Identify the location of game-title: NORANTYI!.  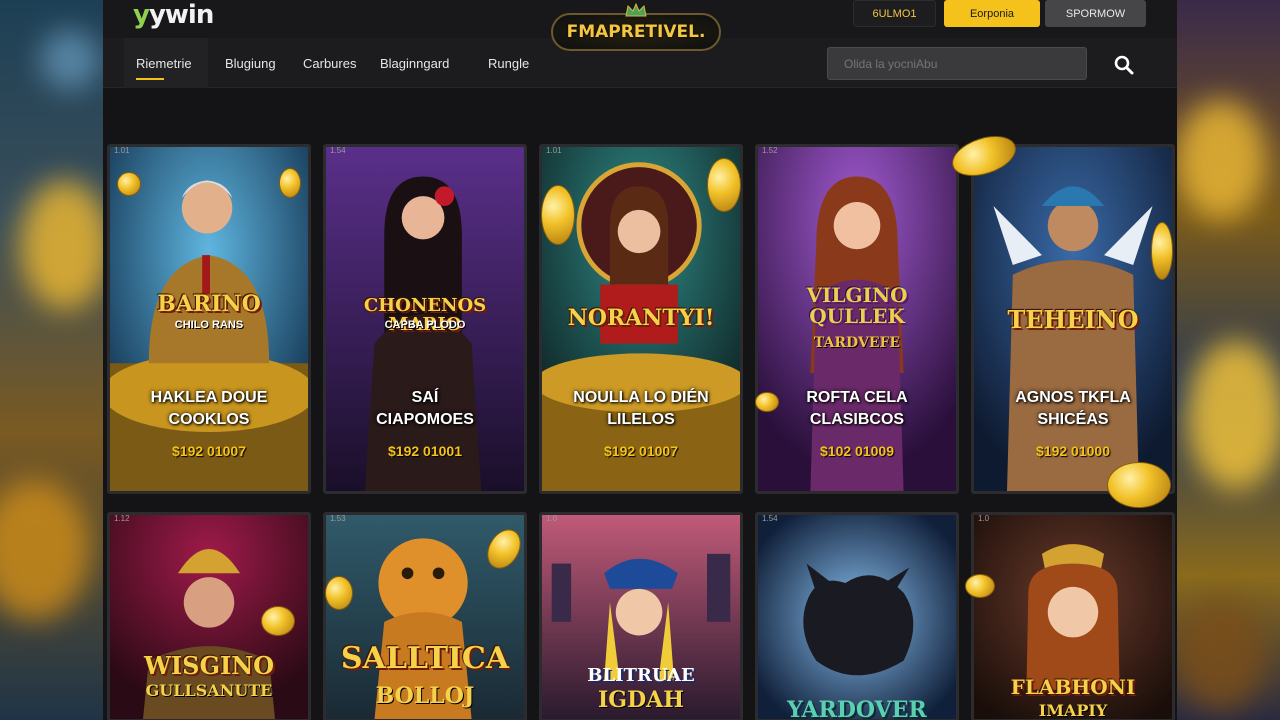
(641, 318).